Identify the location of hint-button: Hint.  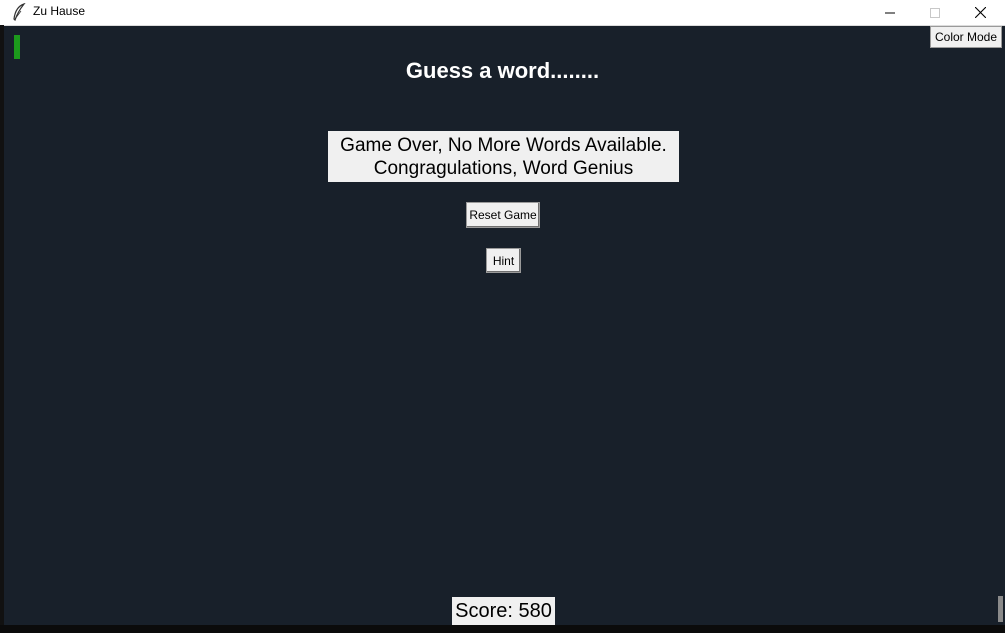
(503, 260).